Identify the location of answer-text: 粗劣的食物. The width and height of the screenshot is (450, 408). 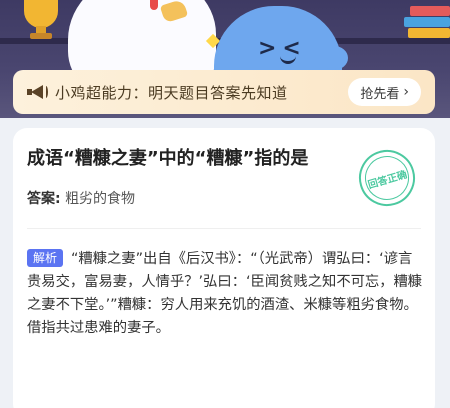
(100, 199).